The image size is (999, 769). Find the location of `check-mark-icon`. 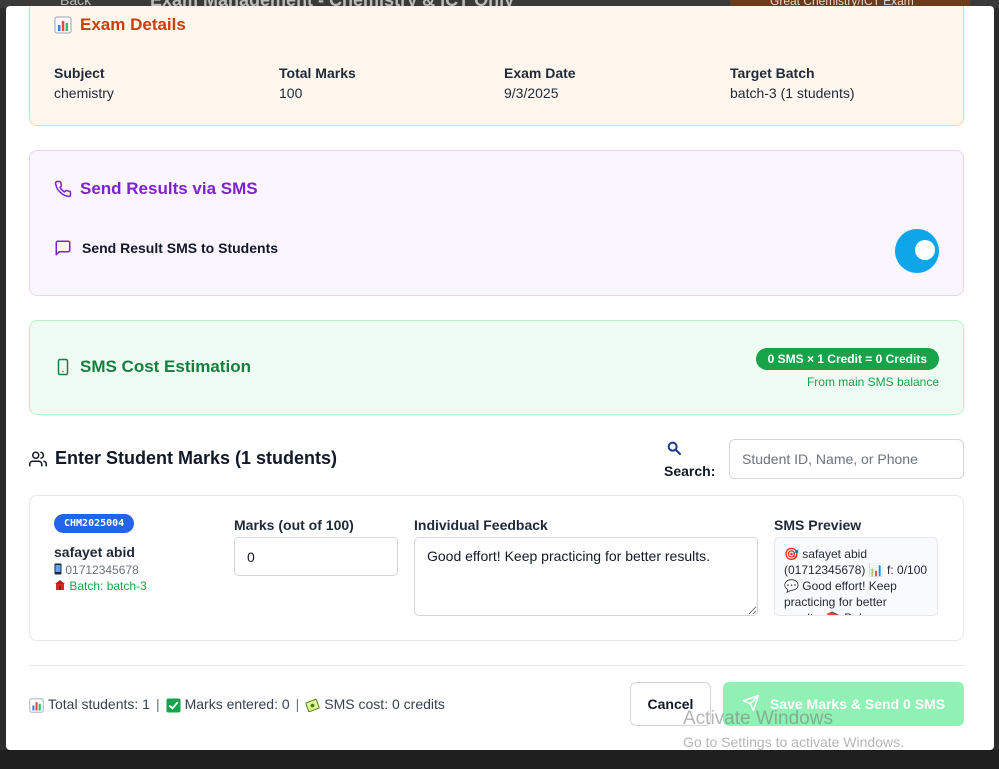

check-mark-icon is located at coordinates (173, 704).